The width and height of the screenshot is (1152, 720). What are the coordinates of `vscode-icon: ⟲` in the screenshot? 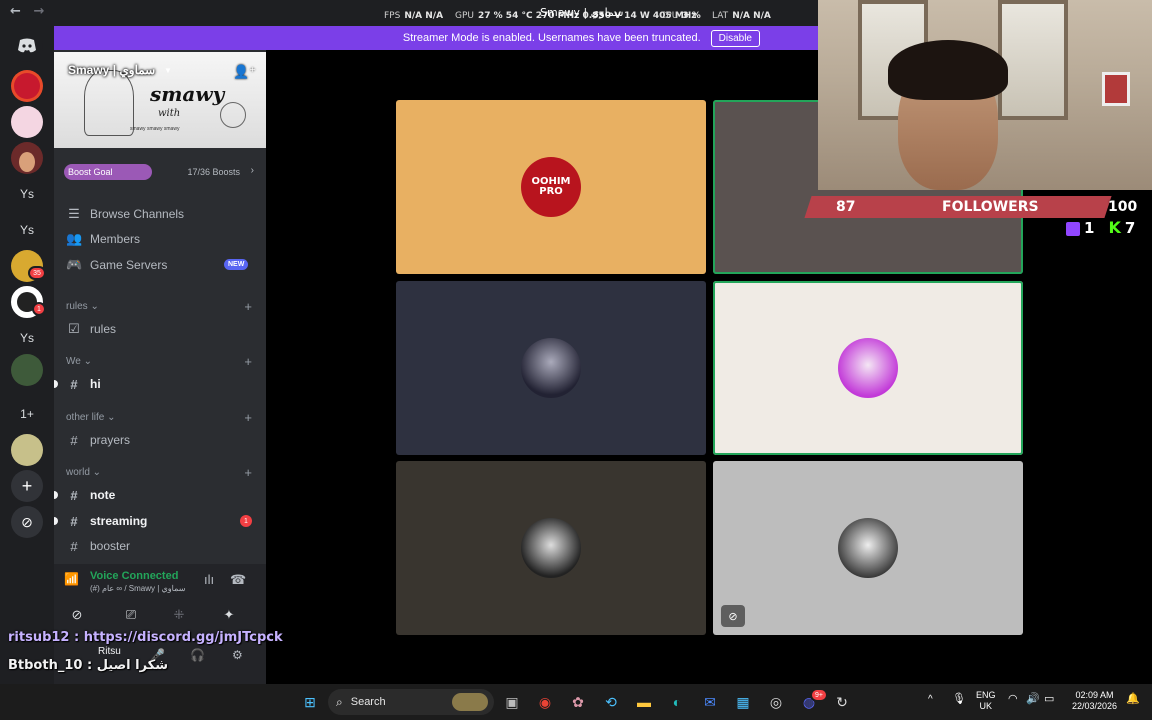 It's located at (611, 702).